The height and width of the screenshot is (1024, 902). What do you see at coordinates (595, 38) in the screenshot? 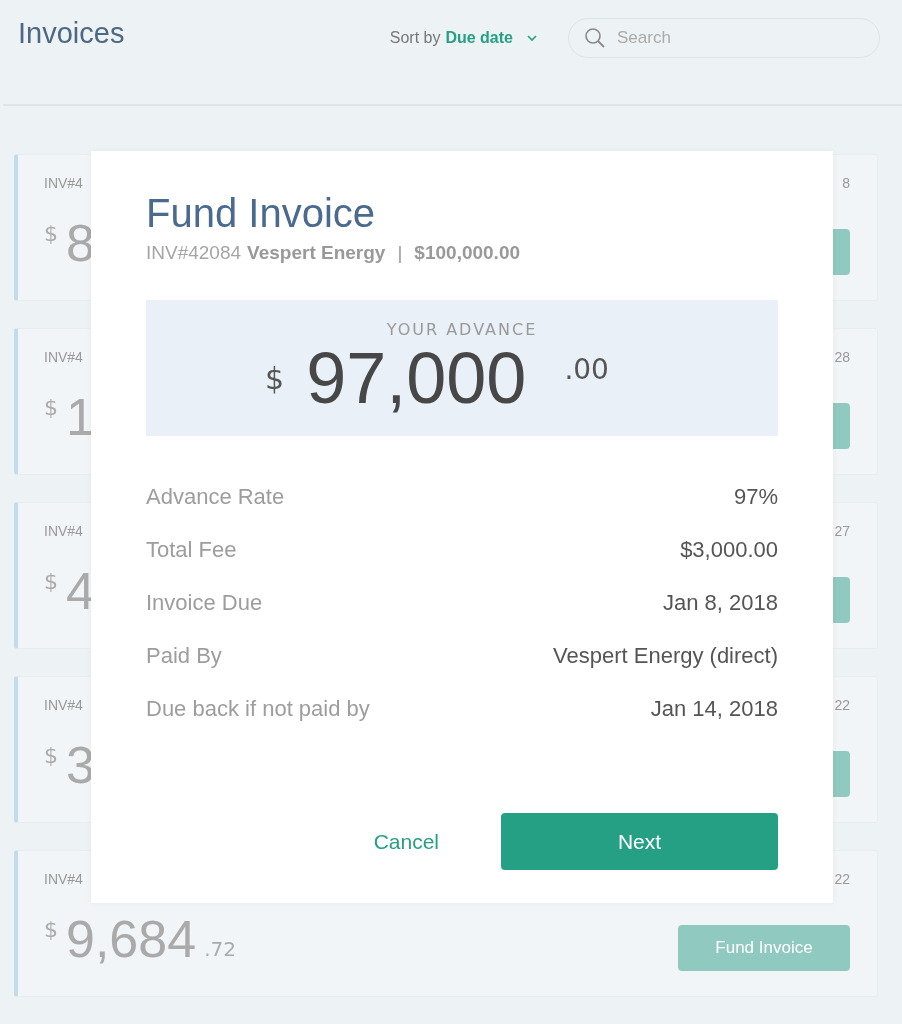
I see `search-icon` at bounding box center [595, 38].